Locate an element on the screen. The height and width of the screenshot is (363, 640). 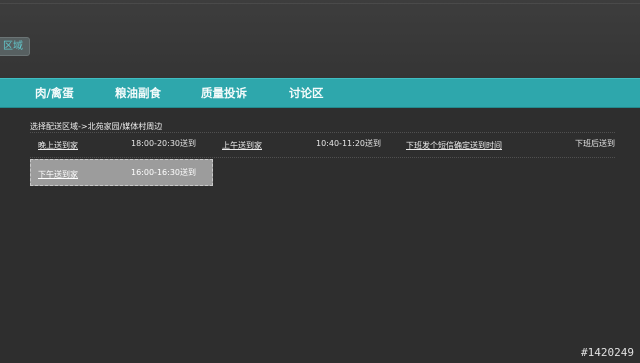
nav-item-grain-oil: 粮油副食 is located at coordinates (138, 93).